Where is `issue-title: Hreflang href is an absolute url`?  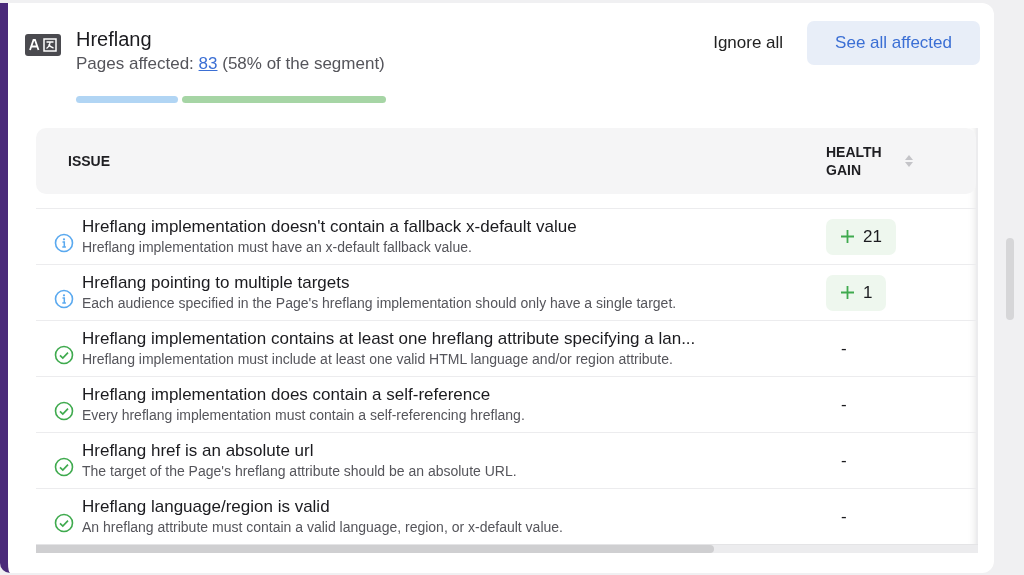
issue-title: Hreflang href is an absolute url is located at coordinates (198, 451).